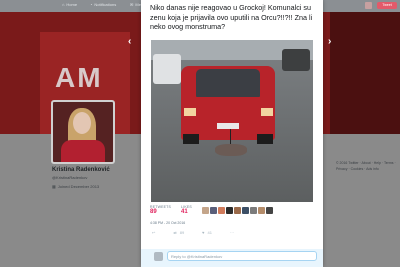 The image size is (400, 267). What do you see at coordinates (231, 150) in the screenshot?
I see `photo-dog` at bounding box center [231, 150].